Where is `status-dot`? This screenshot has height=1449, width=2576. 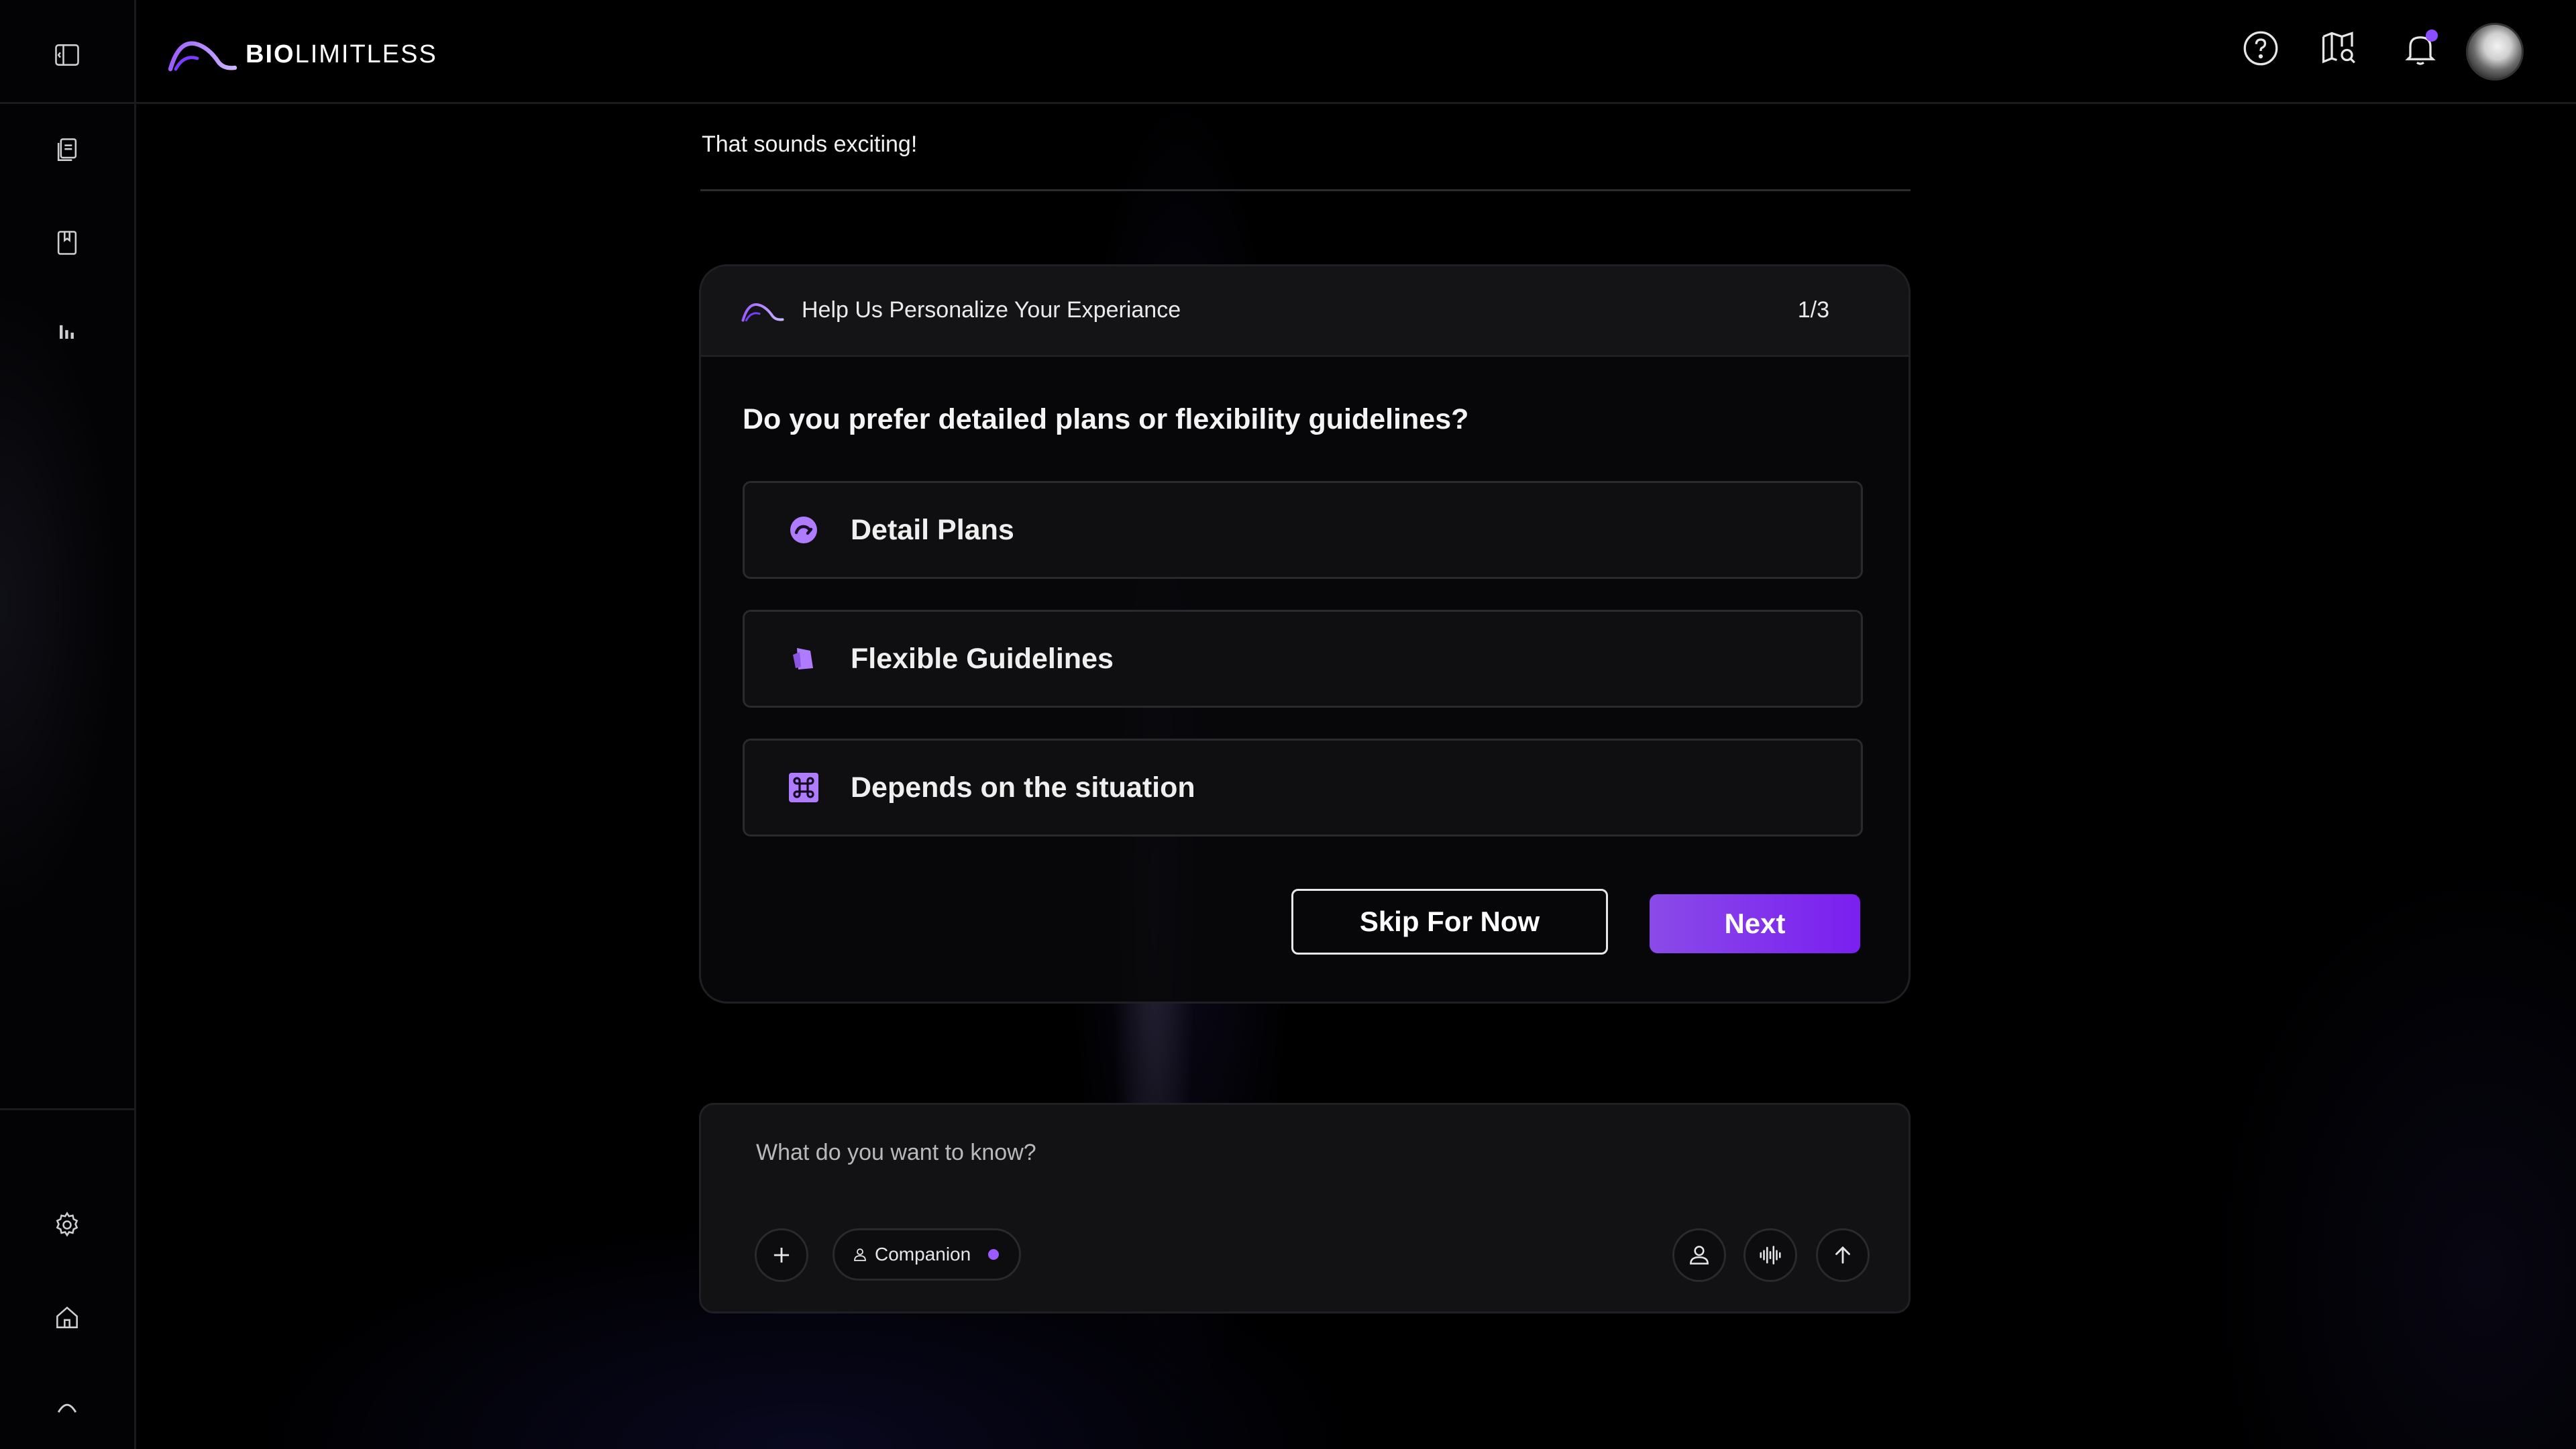
status-dot is located at coordinates (994, 1254).